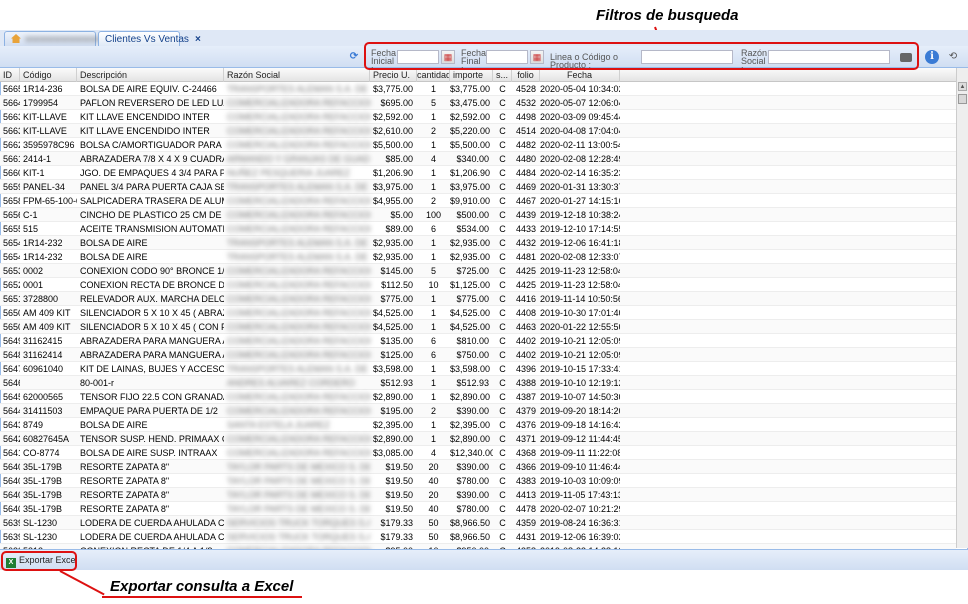  Describe the element at coordinates (11, 411) in the screenshot. I see `table-cell: 5644` at that location.